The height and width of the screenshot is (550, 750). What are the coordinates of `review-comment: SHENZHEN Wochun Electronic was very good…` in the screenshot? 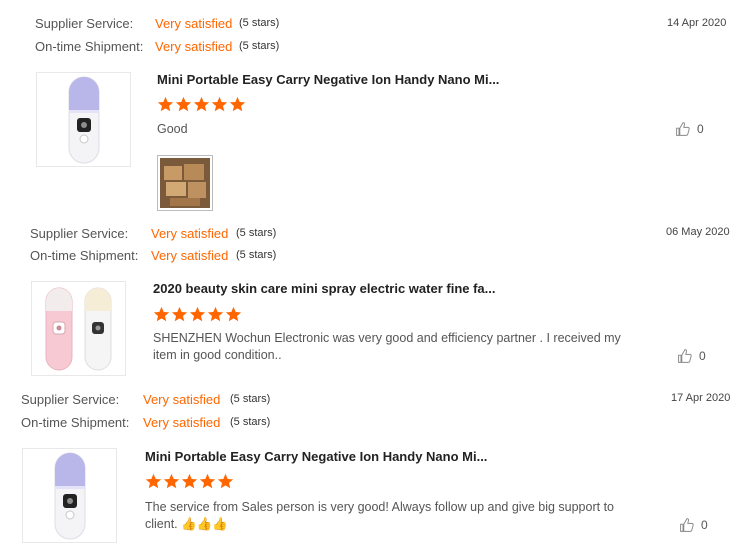 It's located at (387, 346).